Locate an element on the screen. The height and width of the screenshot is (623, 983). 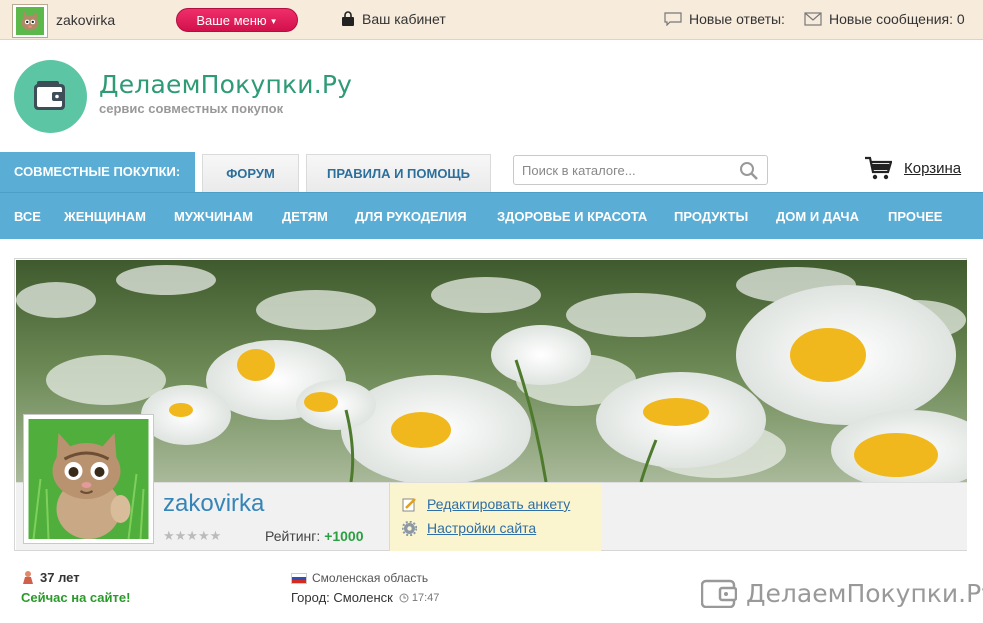
edit-profile-link: Редактировать анкету is located at coordinates (486, 504).